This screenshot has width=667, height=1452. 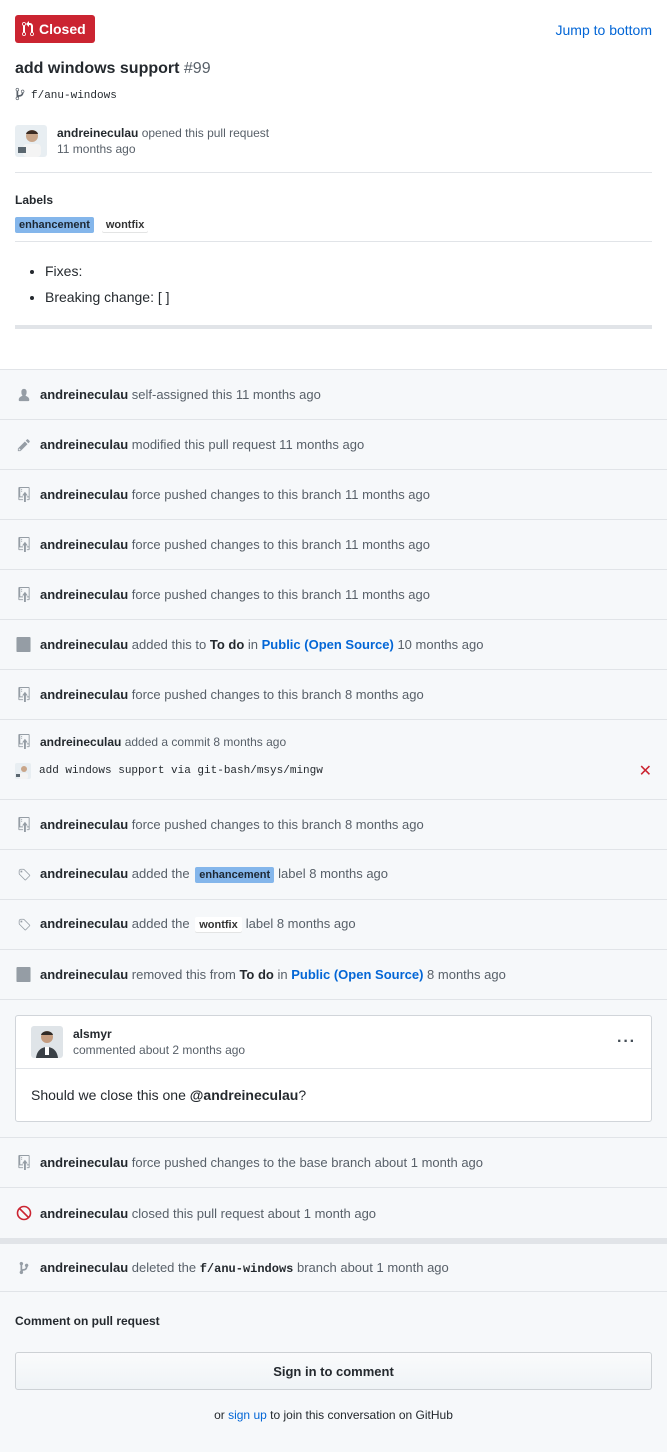 I want to click on pr-number: #99, so click(x=197, y=68).